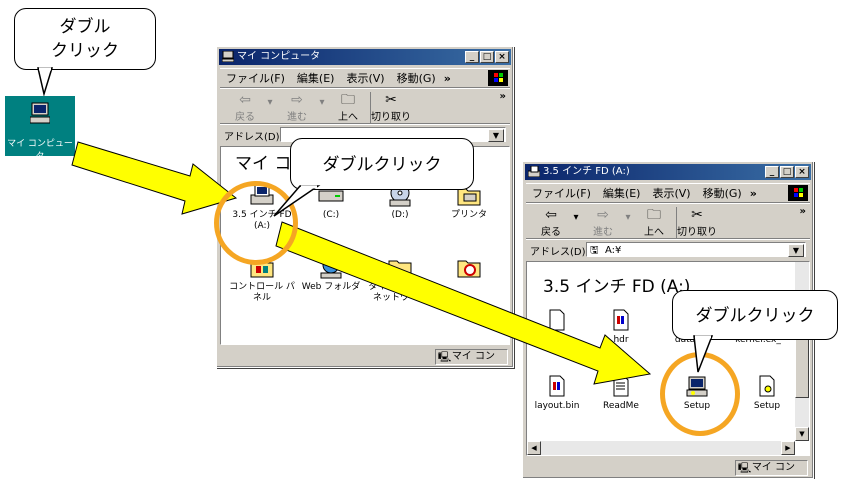  Describe the element at coordinates (154, 178) in the screenshot. I see `arrow-desktop-to-window` at that location.